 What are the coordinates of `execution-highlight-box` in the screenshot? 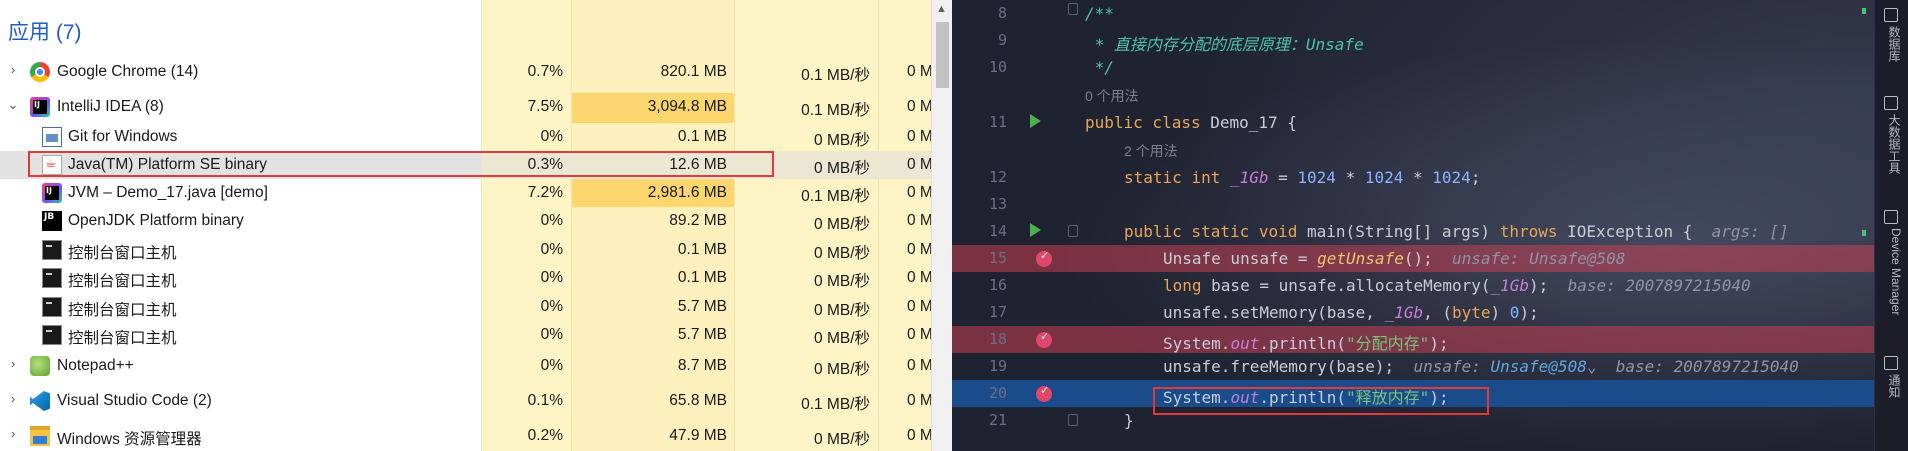 It's located at (1321, 401).